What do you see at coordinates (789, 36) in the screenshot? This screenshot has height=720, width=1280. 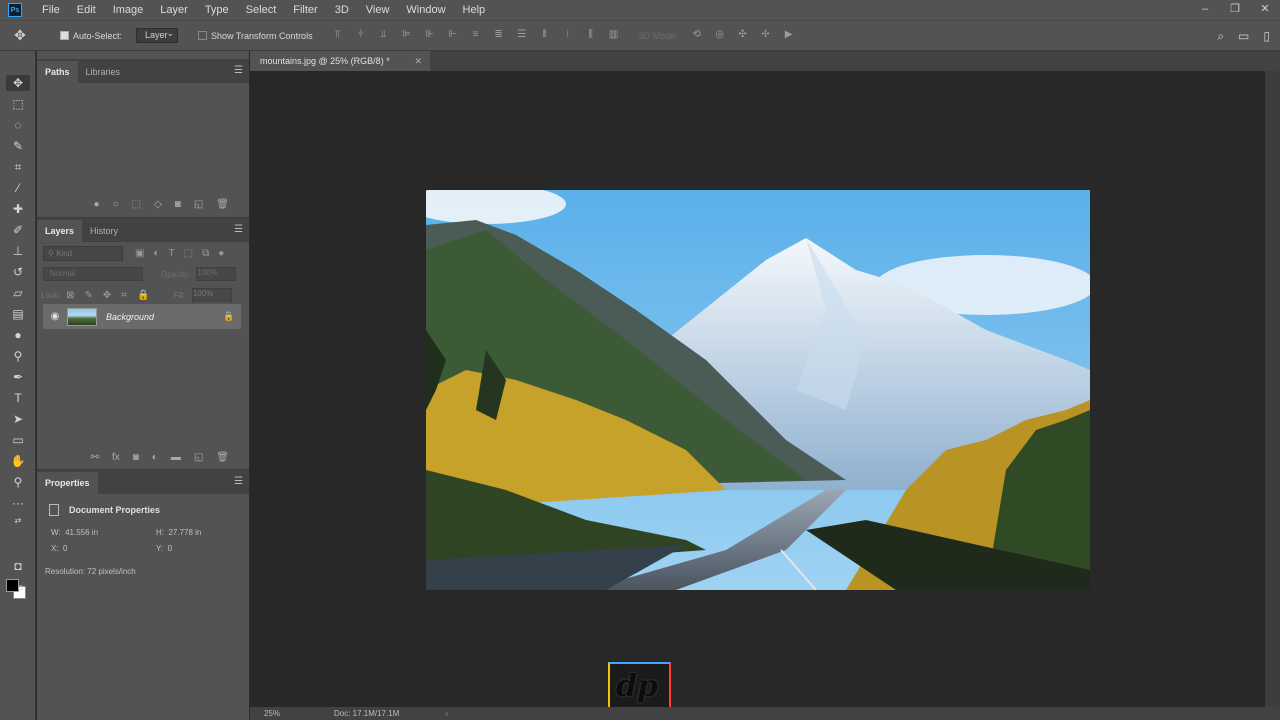 I see `3d-scale-icon: ▶` at bounding box center [789, 36].